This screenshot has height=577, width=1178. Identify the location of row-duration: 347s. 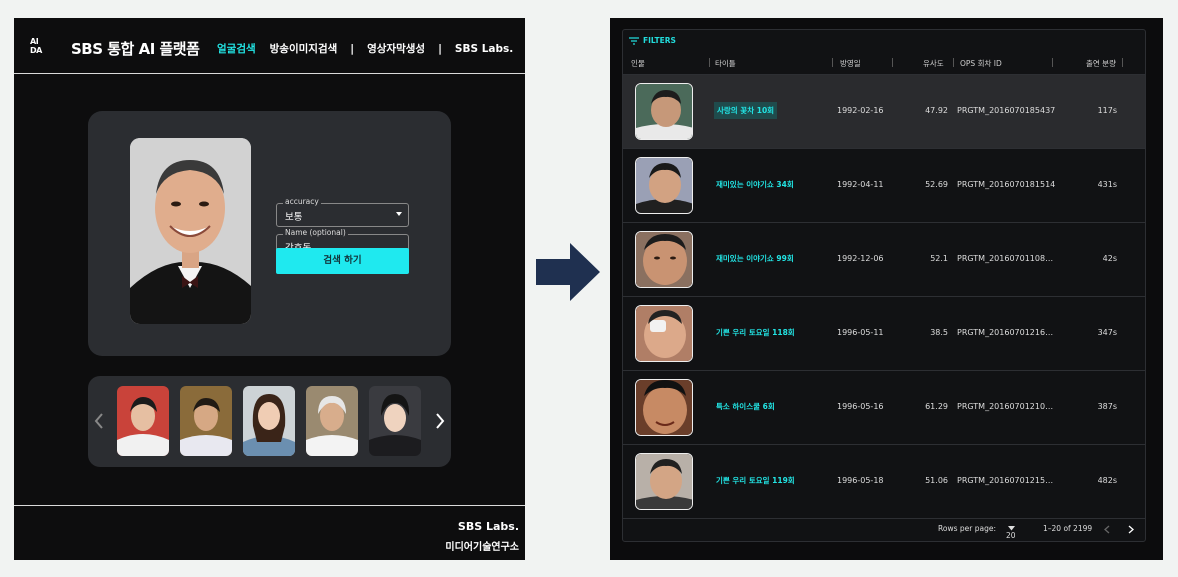
(1107, 332).